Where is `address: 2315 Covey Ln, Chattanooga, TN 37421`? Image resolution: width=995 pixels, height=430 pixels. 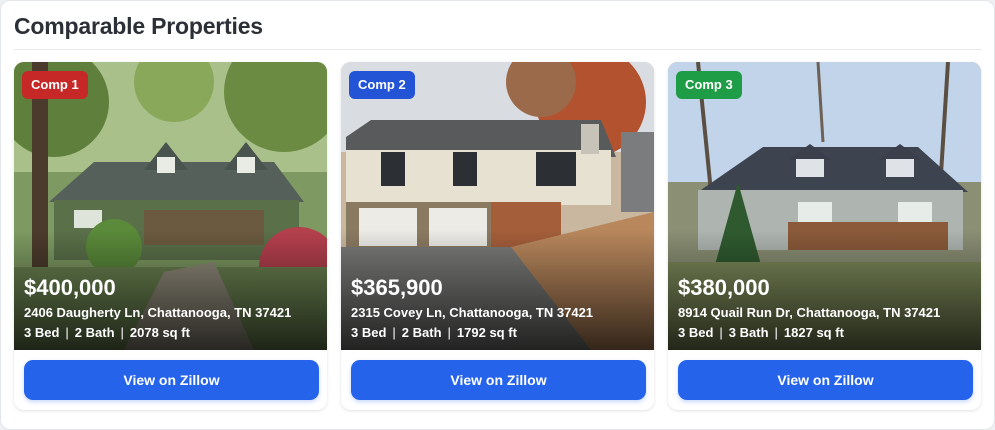 address: 2315 Covey Ln, Chattanooga, TN 37421 is located at coordinates (472, 312).